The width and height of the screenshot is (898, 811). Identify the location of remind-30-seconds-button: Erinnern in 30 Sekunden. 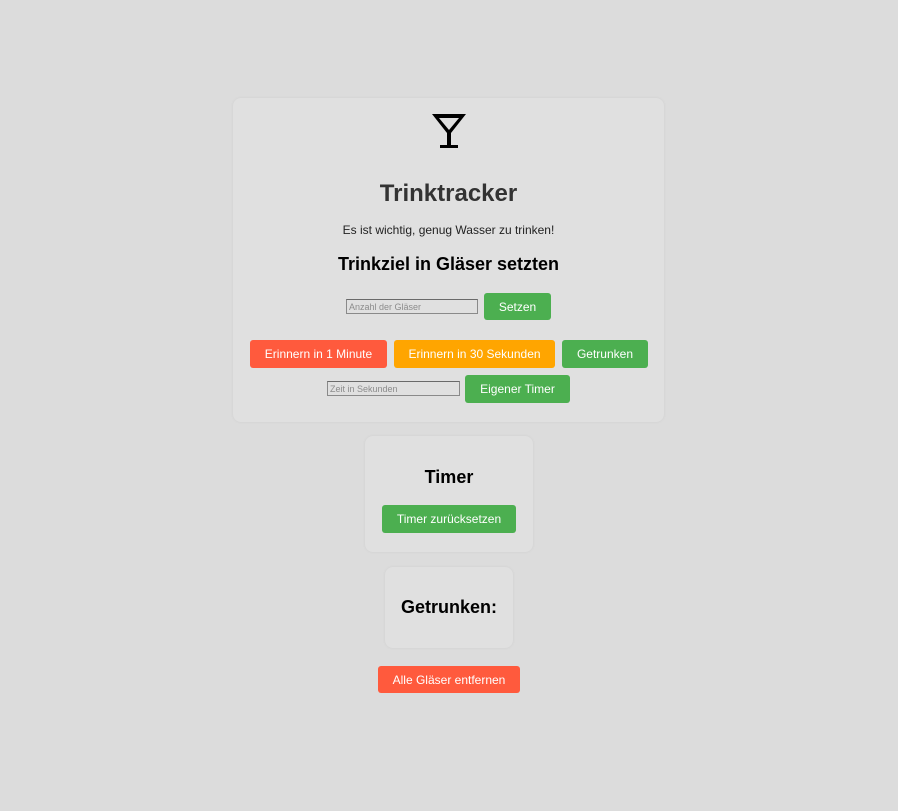
(474, 354).